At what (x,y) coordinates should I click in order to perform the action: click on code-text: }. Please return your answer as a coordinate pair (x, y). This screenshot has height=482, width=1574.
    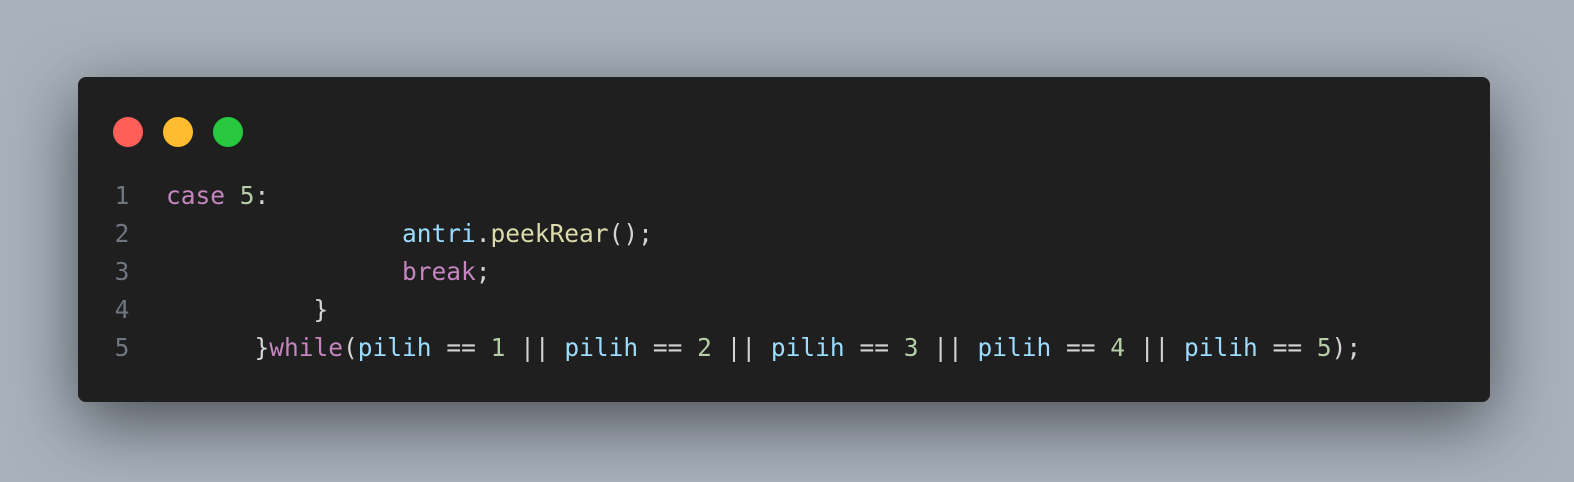
    Looking at the image, I should click on (247, 310).